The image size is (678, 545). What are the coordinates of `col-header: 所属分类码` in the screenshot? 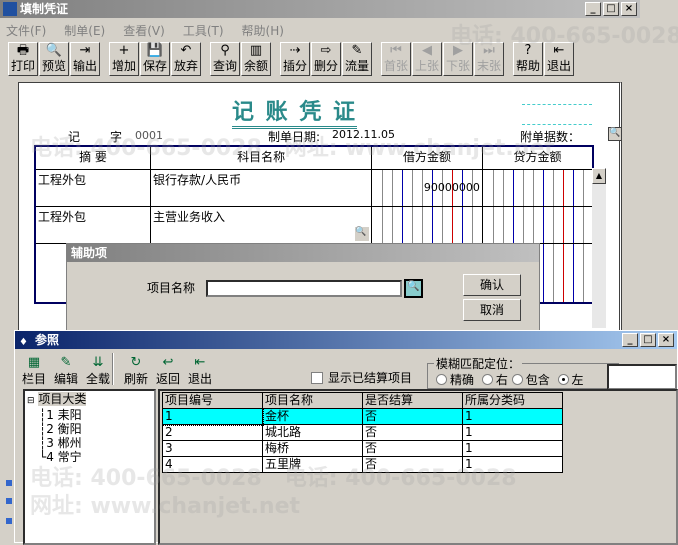 It's located at (512, 400).